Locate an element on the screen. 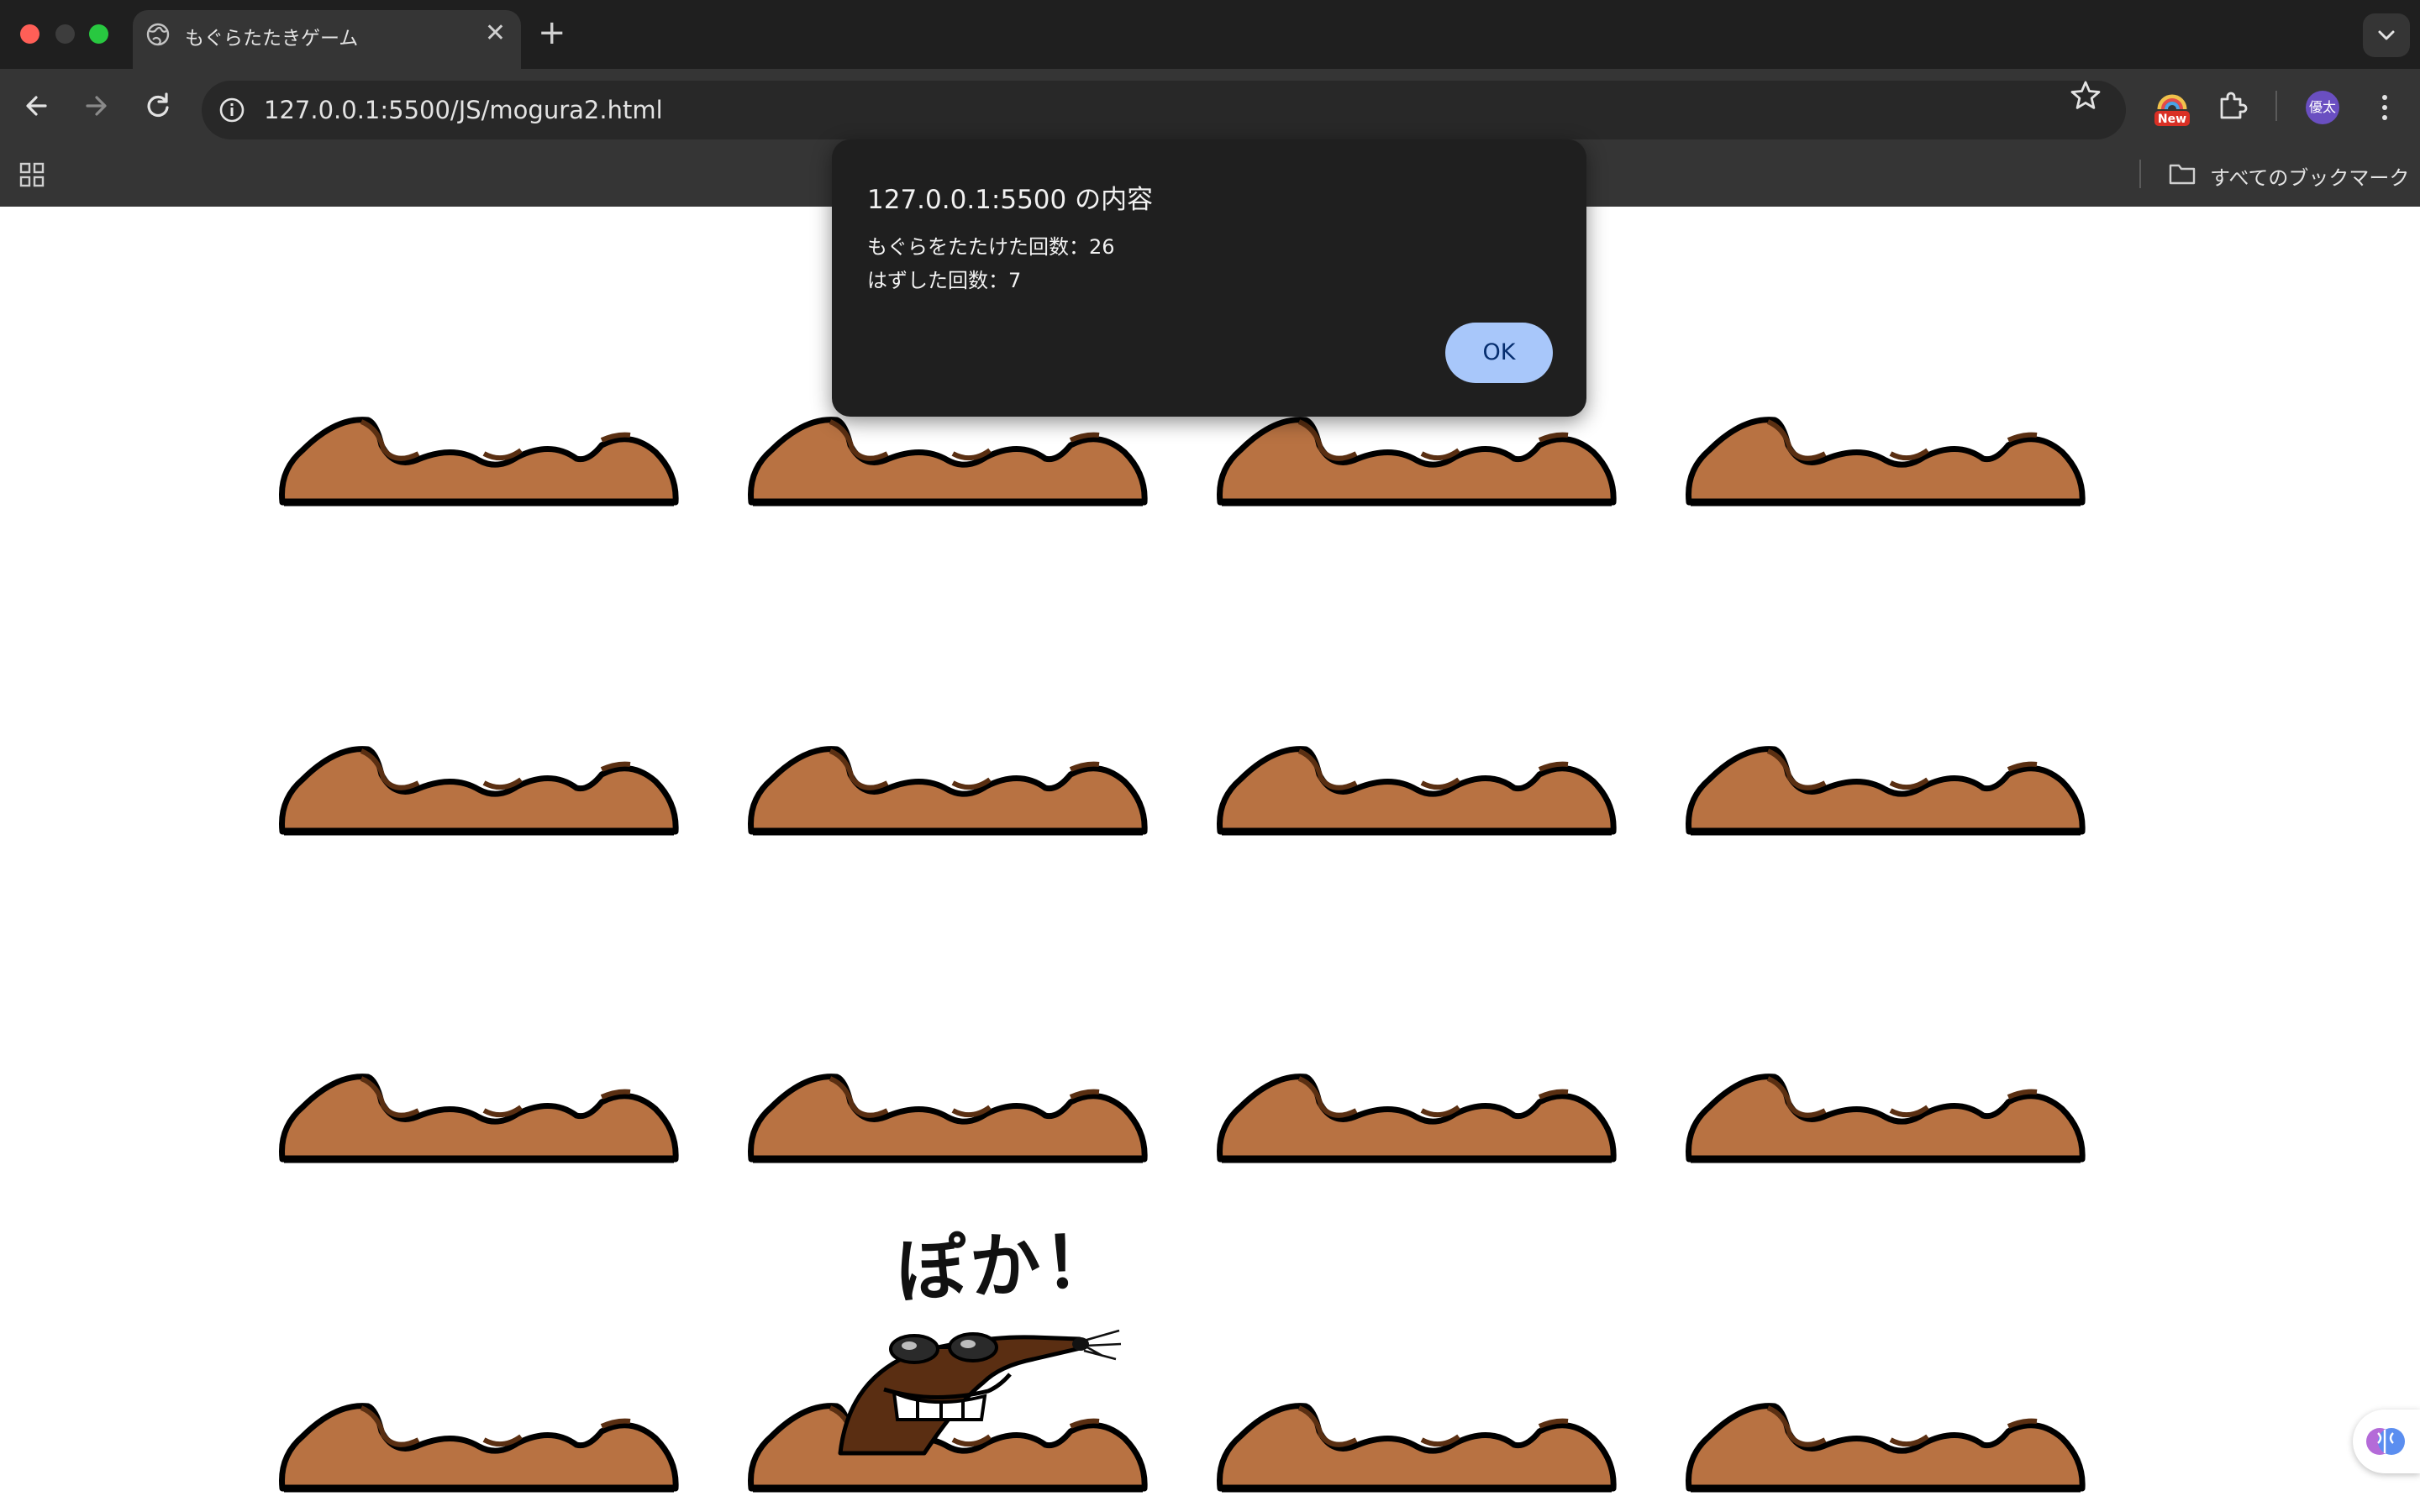 This screenshot has height=1512, width=2420. new-tab-button: + is located at coordinates (552, 33).